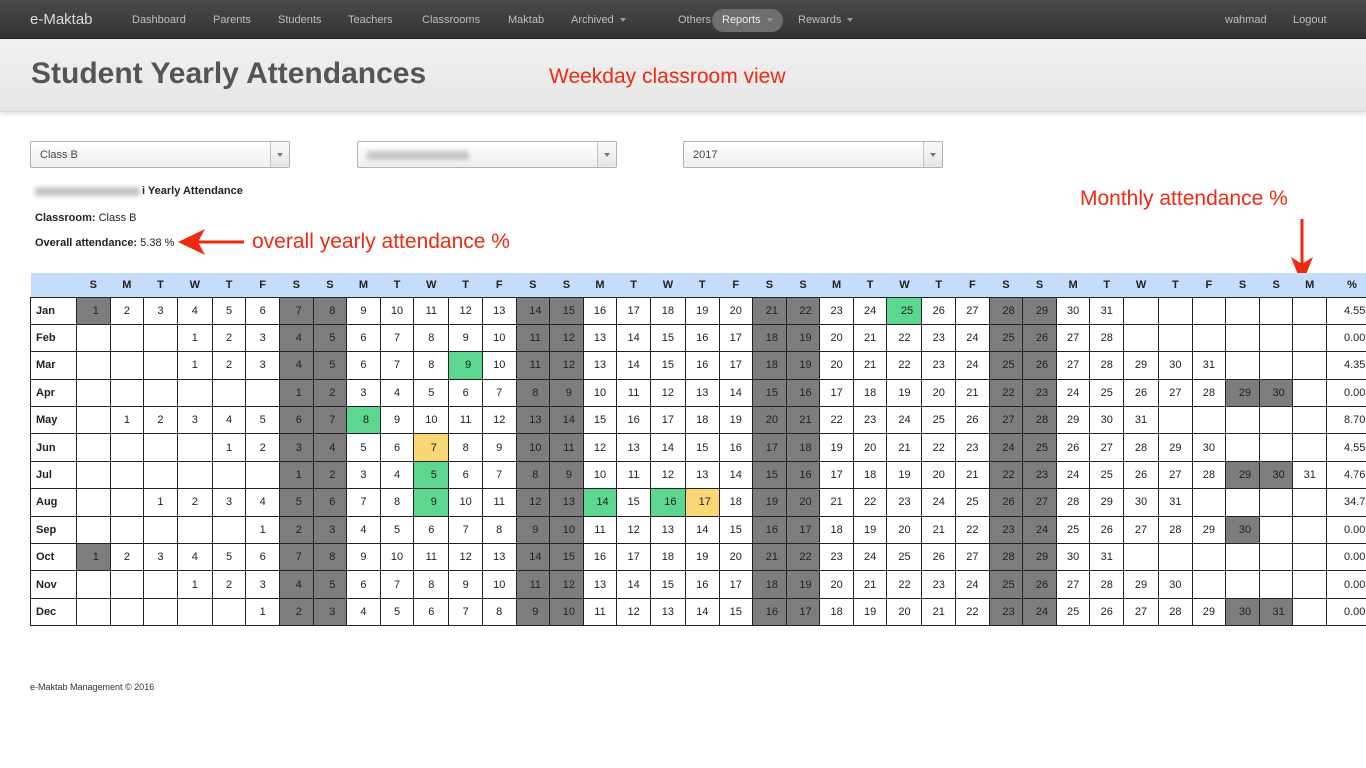 The image size is (1366, 768). I want to click on day-cell-weekend: 23, so click(1006, 612).